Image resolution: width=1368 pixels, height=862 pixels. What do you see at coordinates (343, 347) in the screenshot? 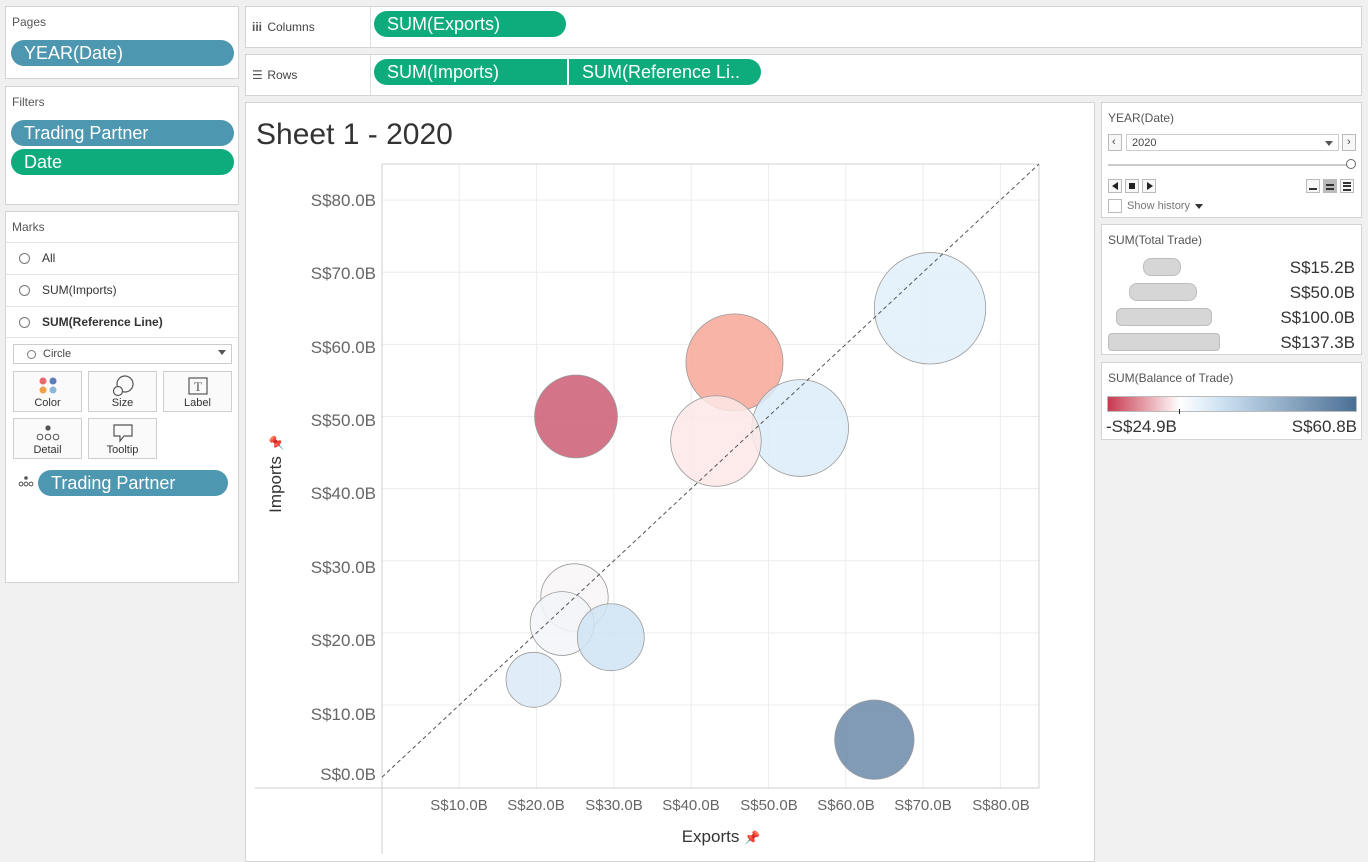
I see `y-tick: S$60.0B` at bounding box center [343, 347].